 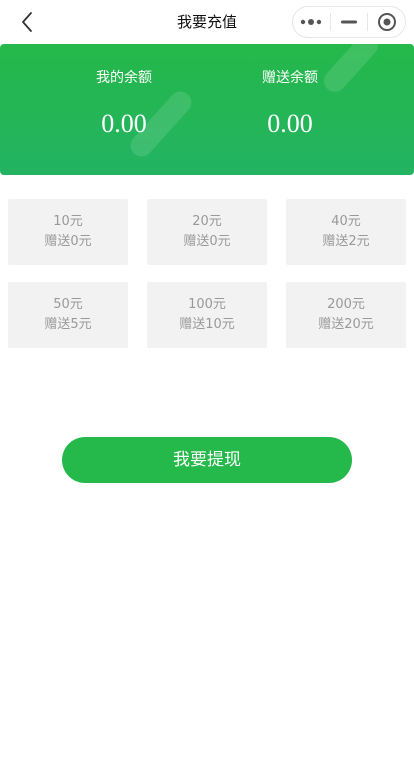 I want to click on option-amount: 10元, so click(x=68, y=221).